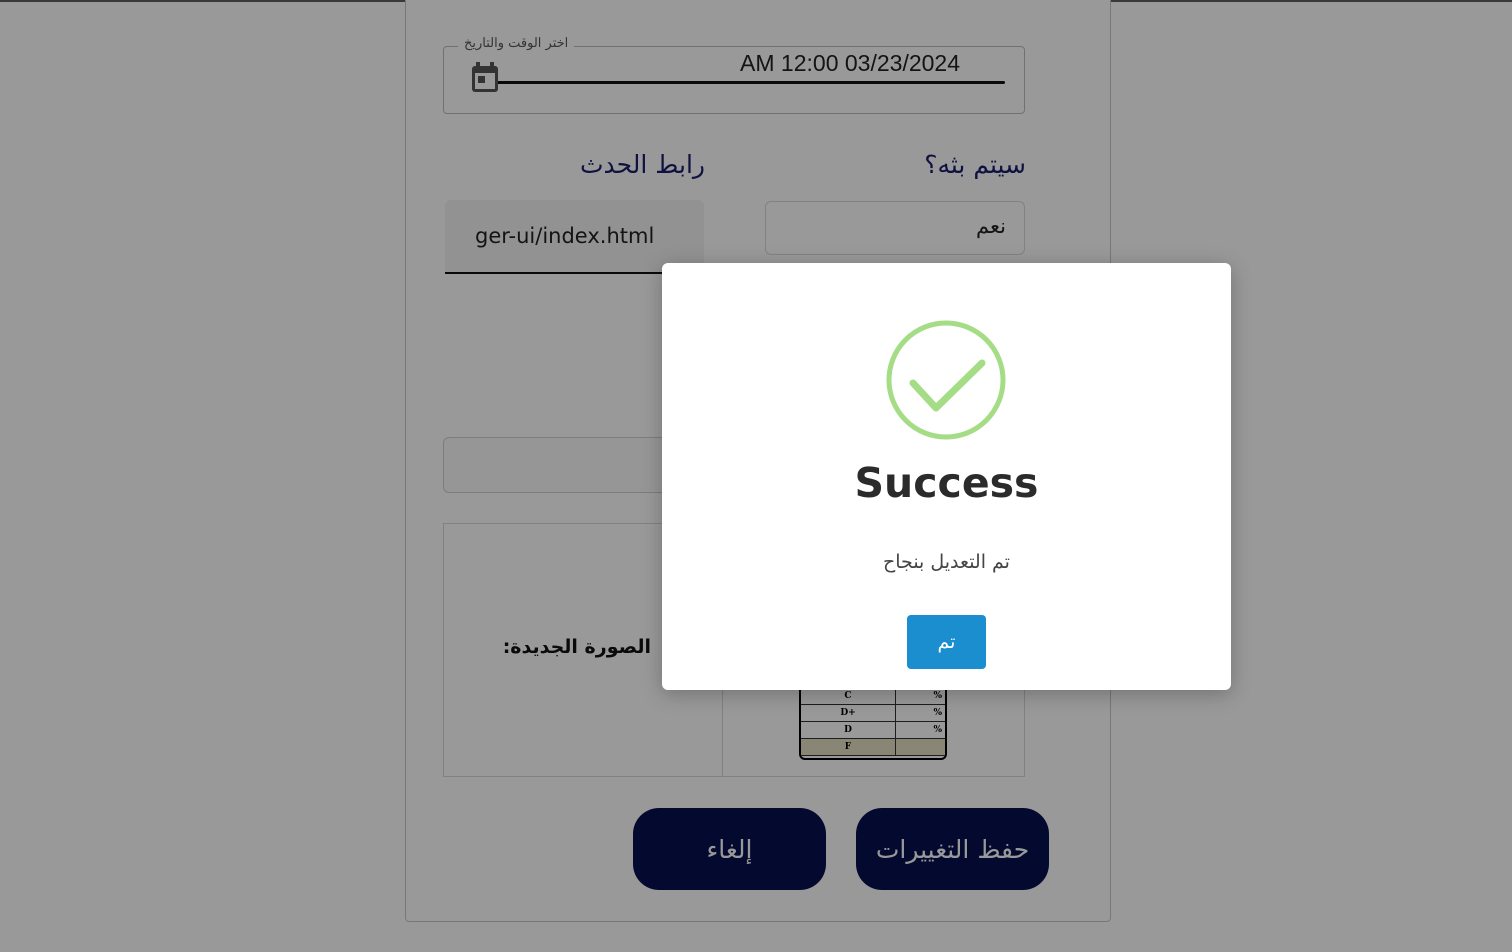  I want to click on check-circle-icon, so click(946, 380).